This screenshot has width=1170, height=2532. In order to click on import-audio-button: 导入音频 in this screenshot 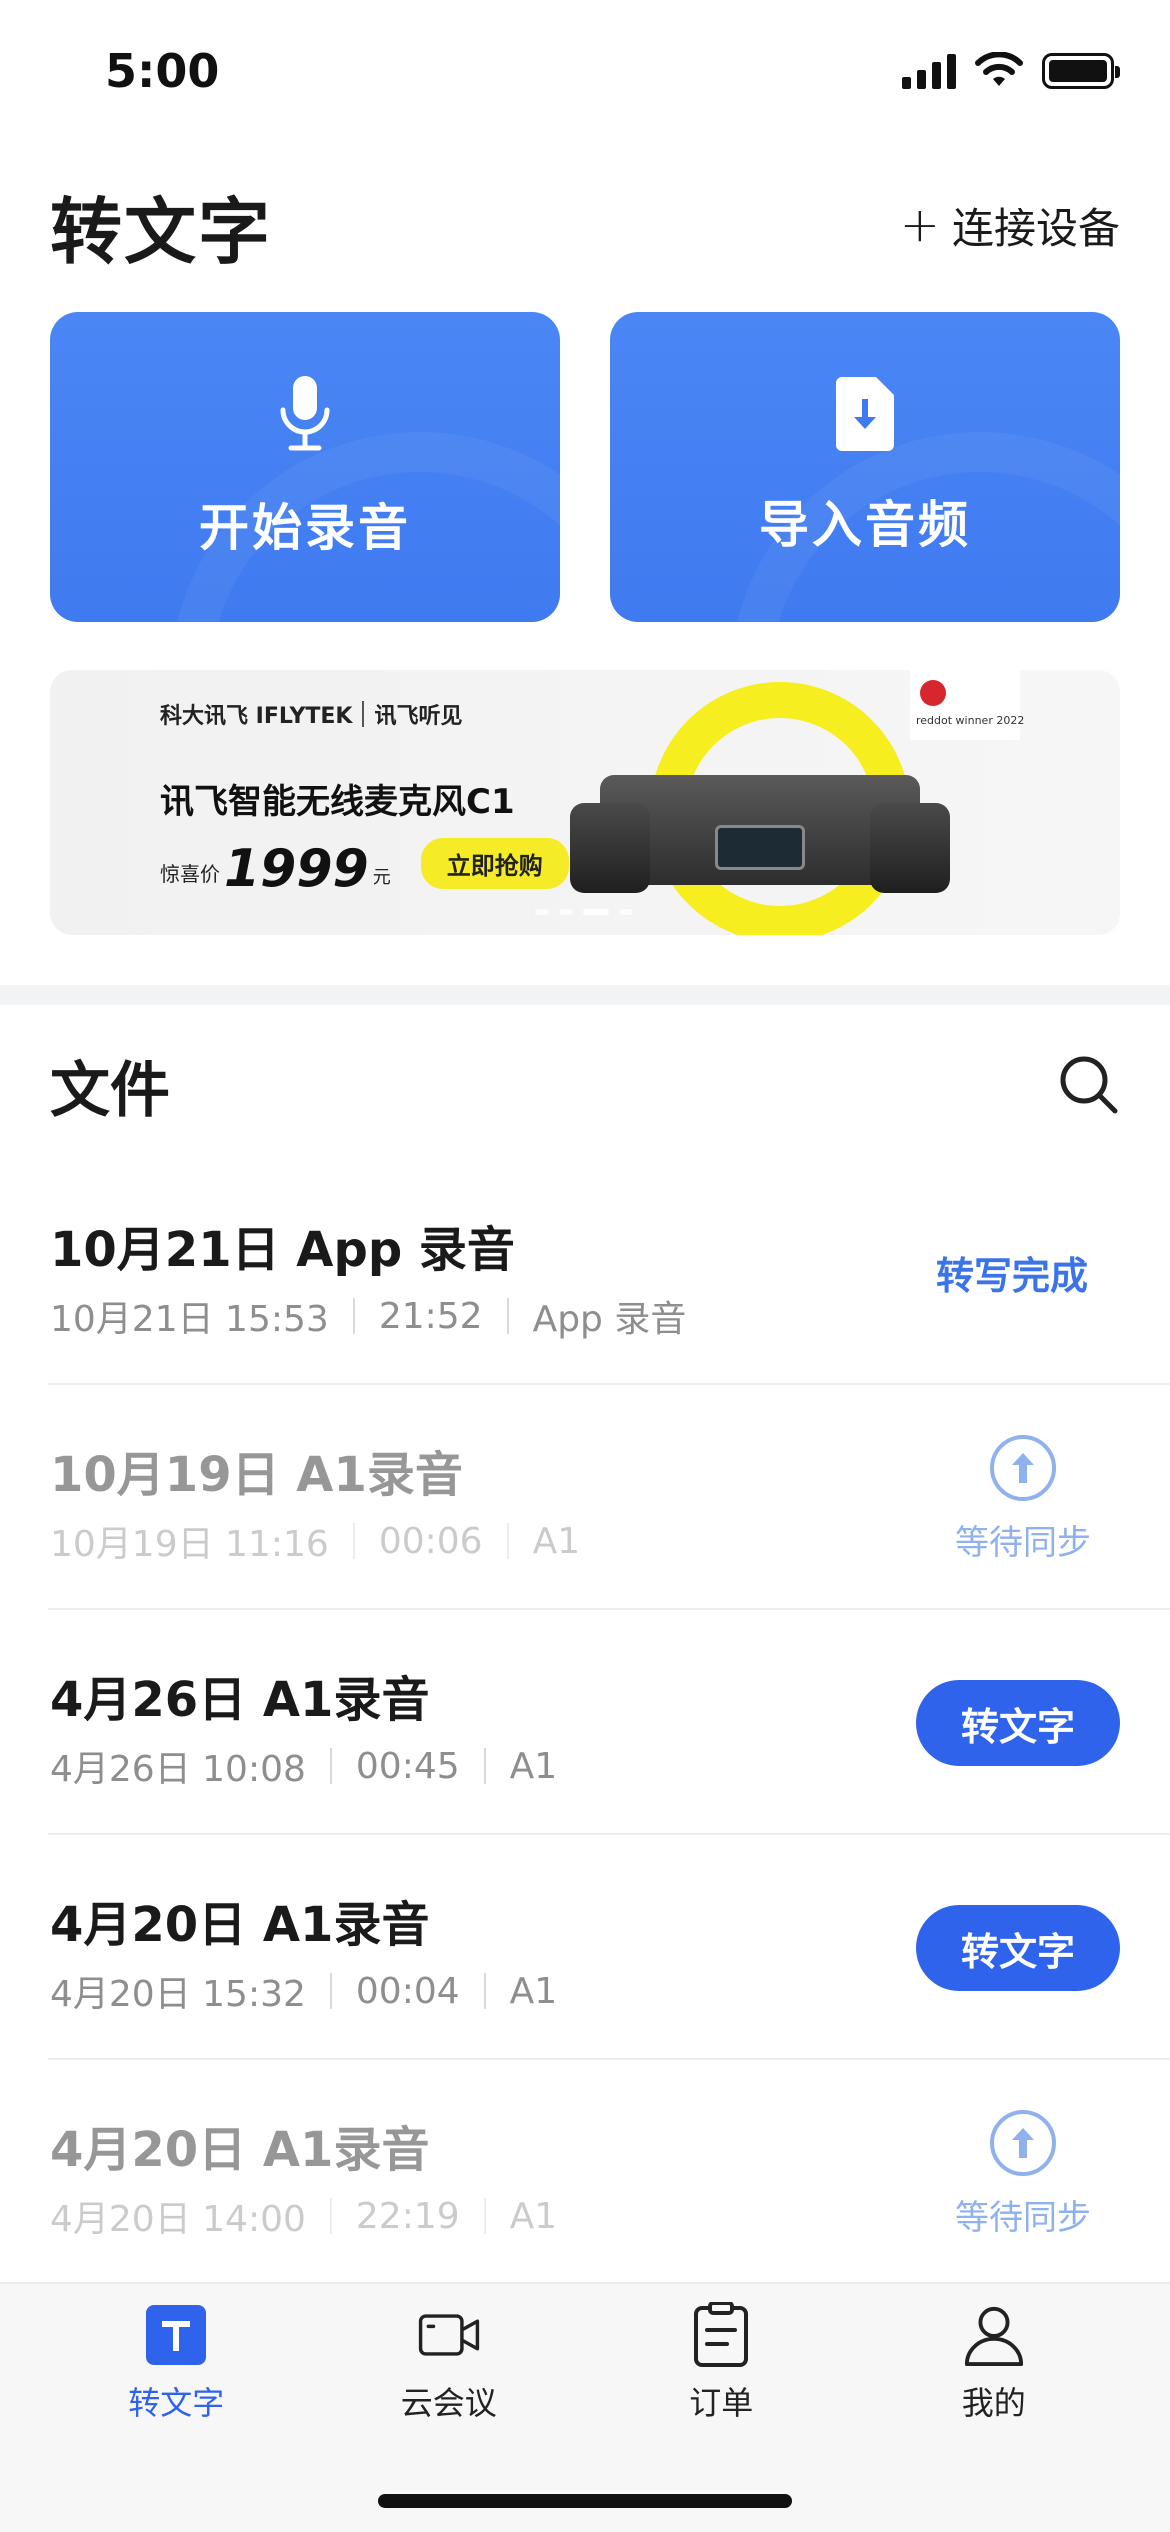, I will do `click(865, 467)`.